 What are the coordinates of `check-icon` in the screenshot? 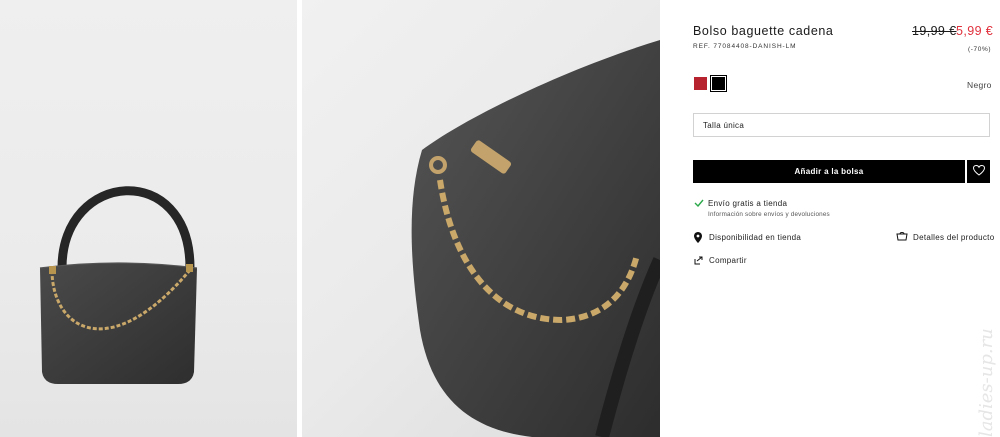 It's located at (699, 203).